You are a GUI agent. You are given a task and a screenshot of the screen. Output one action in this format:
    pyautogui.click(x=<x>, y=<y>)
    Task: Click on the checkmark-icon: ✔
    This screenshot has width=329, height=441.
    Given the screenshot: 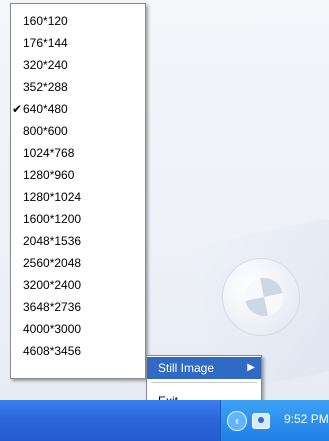 What is the action you would take?
    pyautogui.click(x=17, y=109)
    